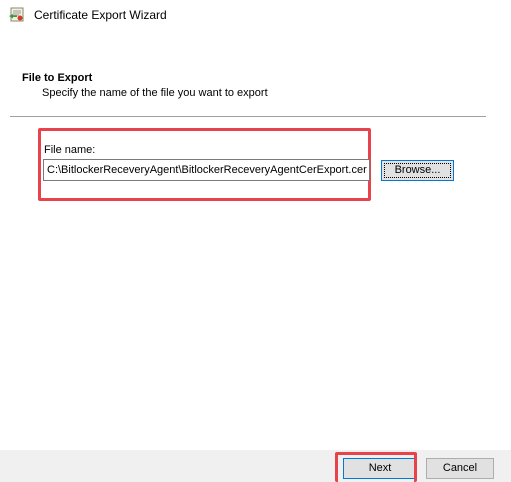 This screenshot has height=482, width=511. What do you see at coordinates (57, 78) in the screenshot?
I see `page-title: File to Export` at bounding box center [57, 78].